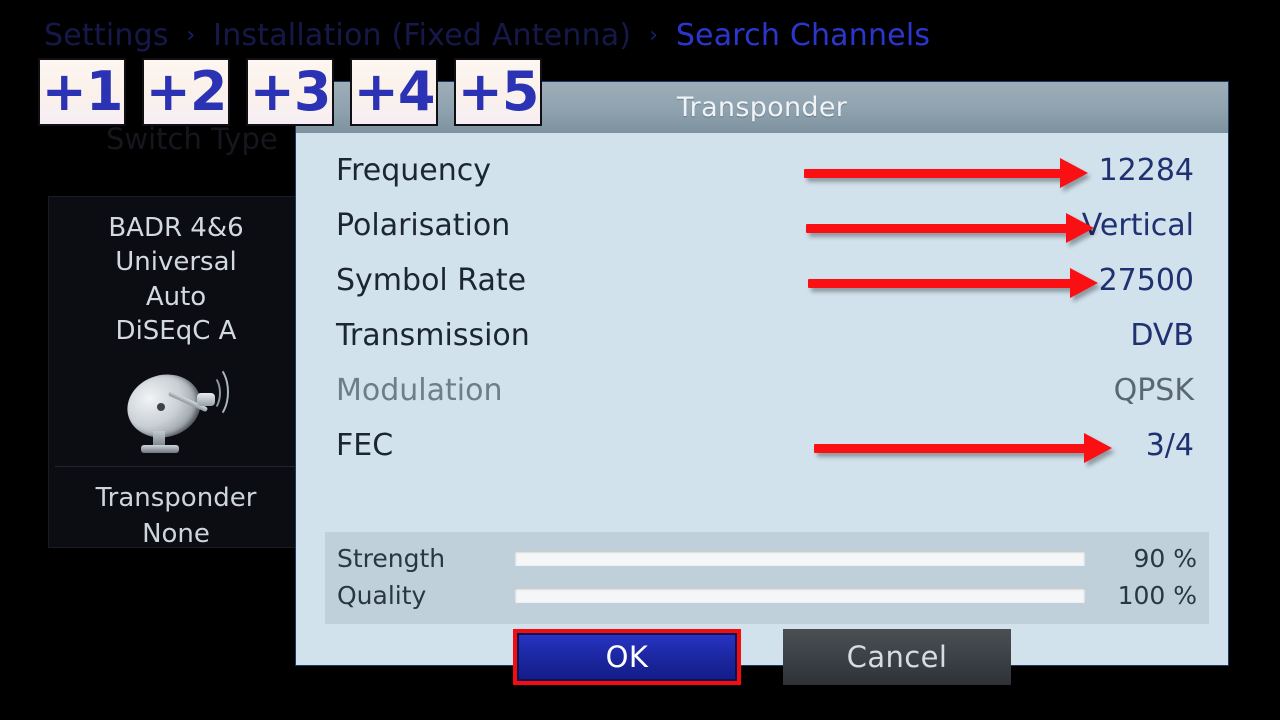 This screenshot has height=720, width=1280. I want to click on row-modulation: Modulation QPSK, so click(765, 390).